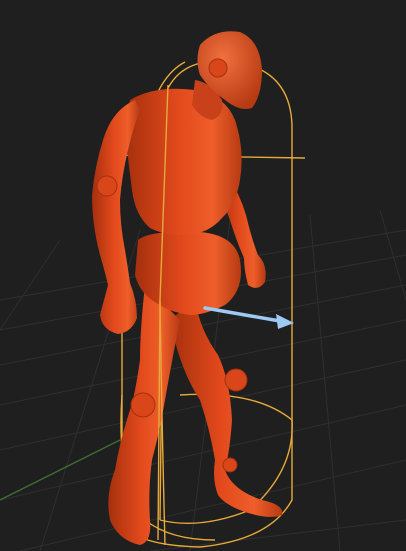 Image resolution: width=406 pixels, height=551 pixels. Describe the element at coordinates (183, 162) in the screenshot. I see `torso` at that location.